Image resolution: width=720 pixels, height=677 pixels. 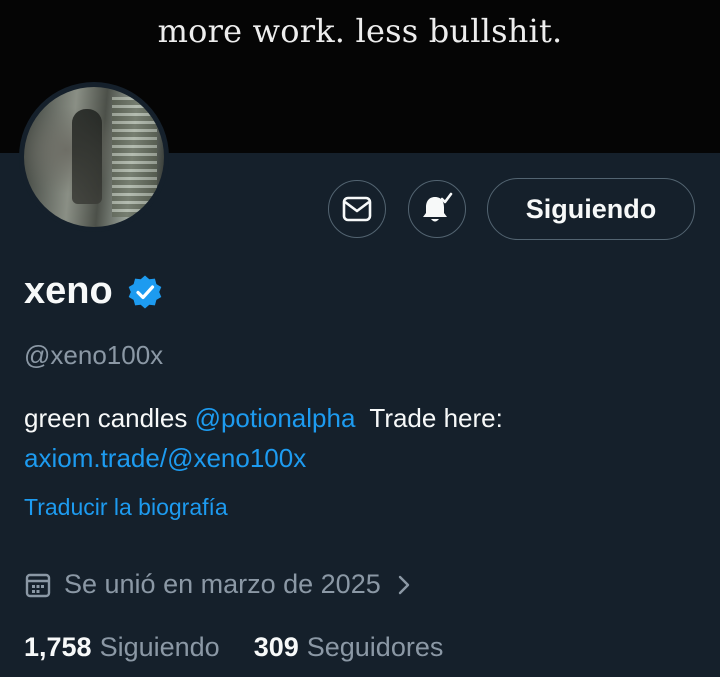 What do you see at coordinates (126, 507) in the screenshot?
I see `translate-bio-link: Traducir la biografía` at bounding box center [126, 507].